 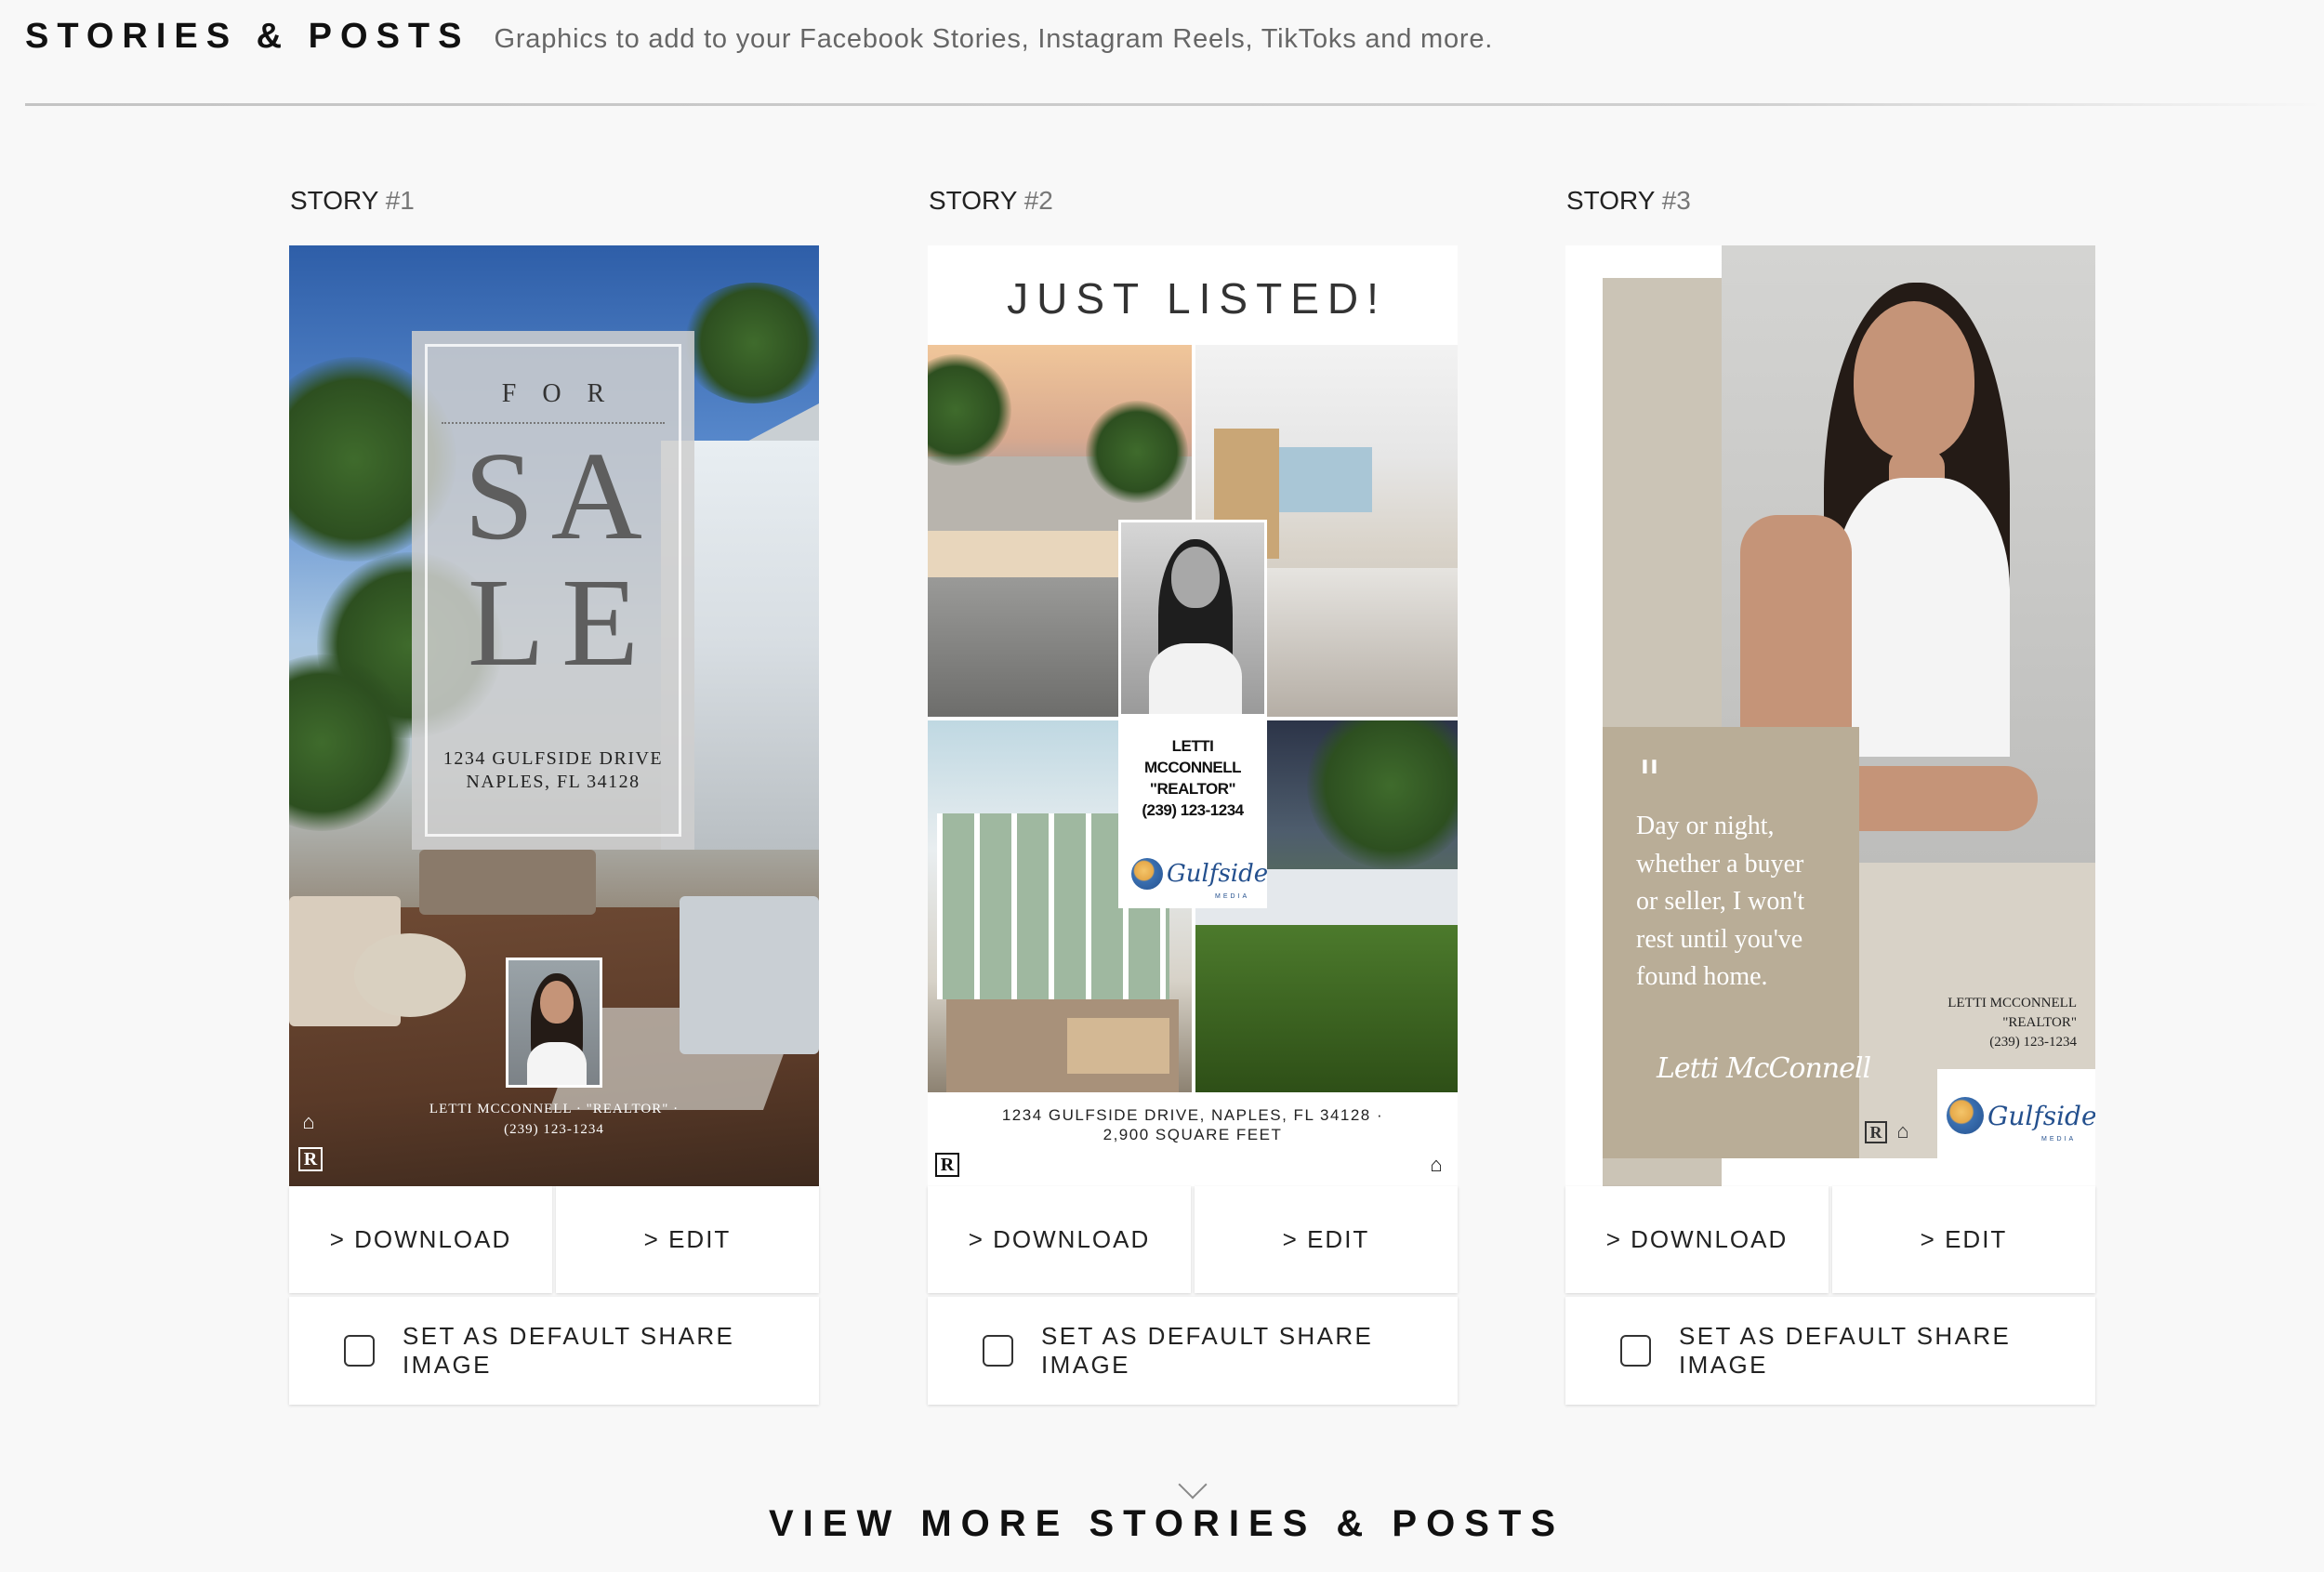 I want to click on lawn, so click(x=1326, y=1008).